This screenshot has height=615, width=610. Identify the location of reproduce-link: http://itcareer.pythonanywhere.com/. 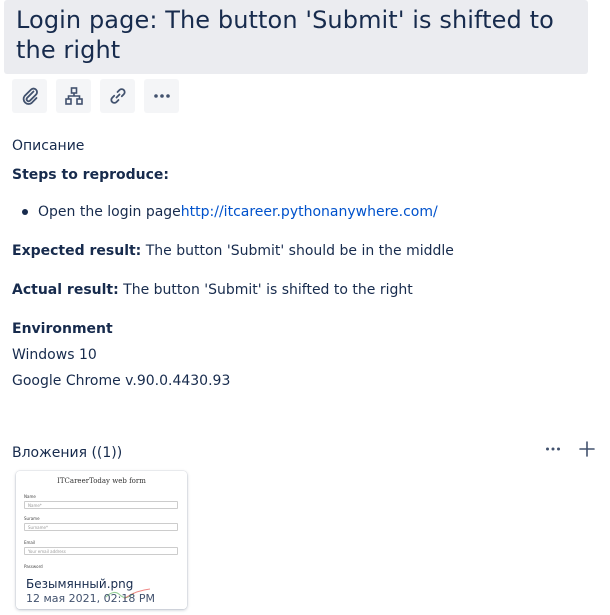
(309, 212).